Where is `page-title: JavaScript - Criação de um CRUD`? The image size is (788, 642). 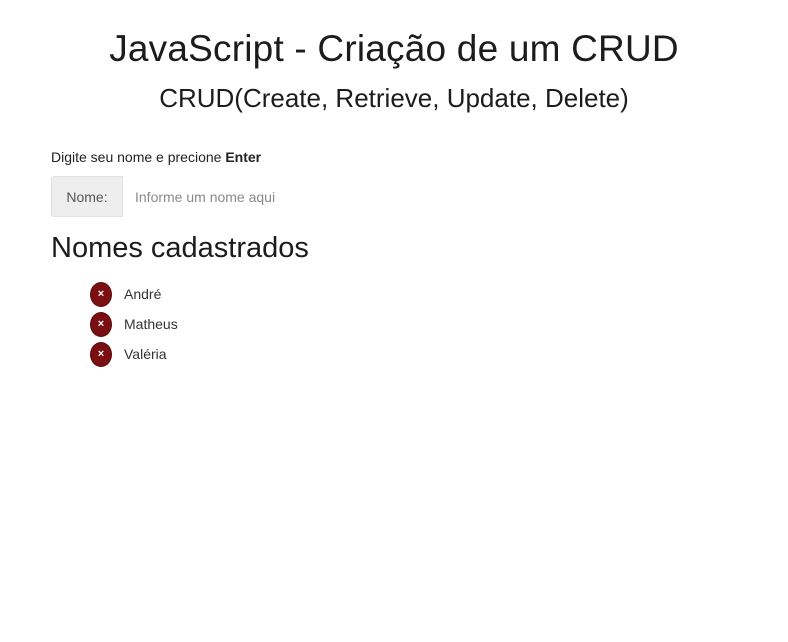 page-title: JavaScript - Criação de um CRUD is located at coordinates (394, 48).